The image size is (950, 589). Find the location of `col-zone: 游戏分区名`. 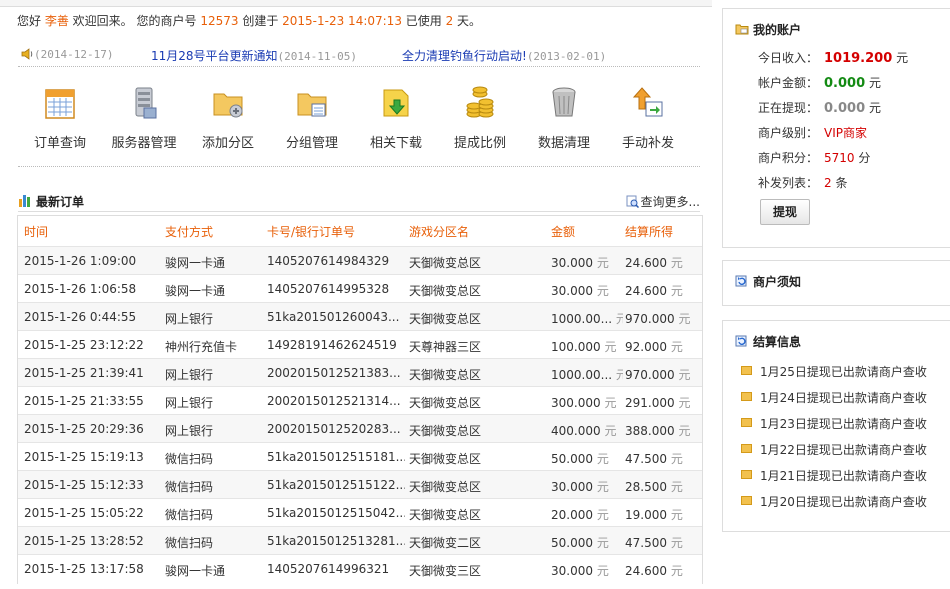

col-zone: 游戏分区名 is located at coordinates (439, 232).